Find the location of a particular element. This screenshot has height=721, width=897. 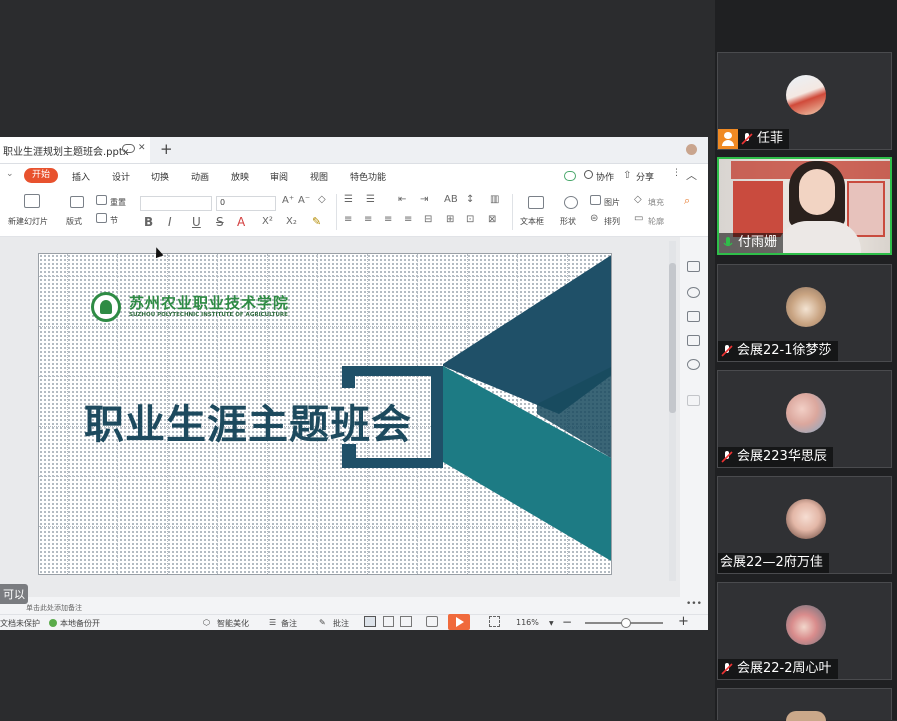

participant-tile-active: 付雨姗 is located at coordinates (804, 206).